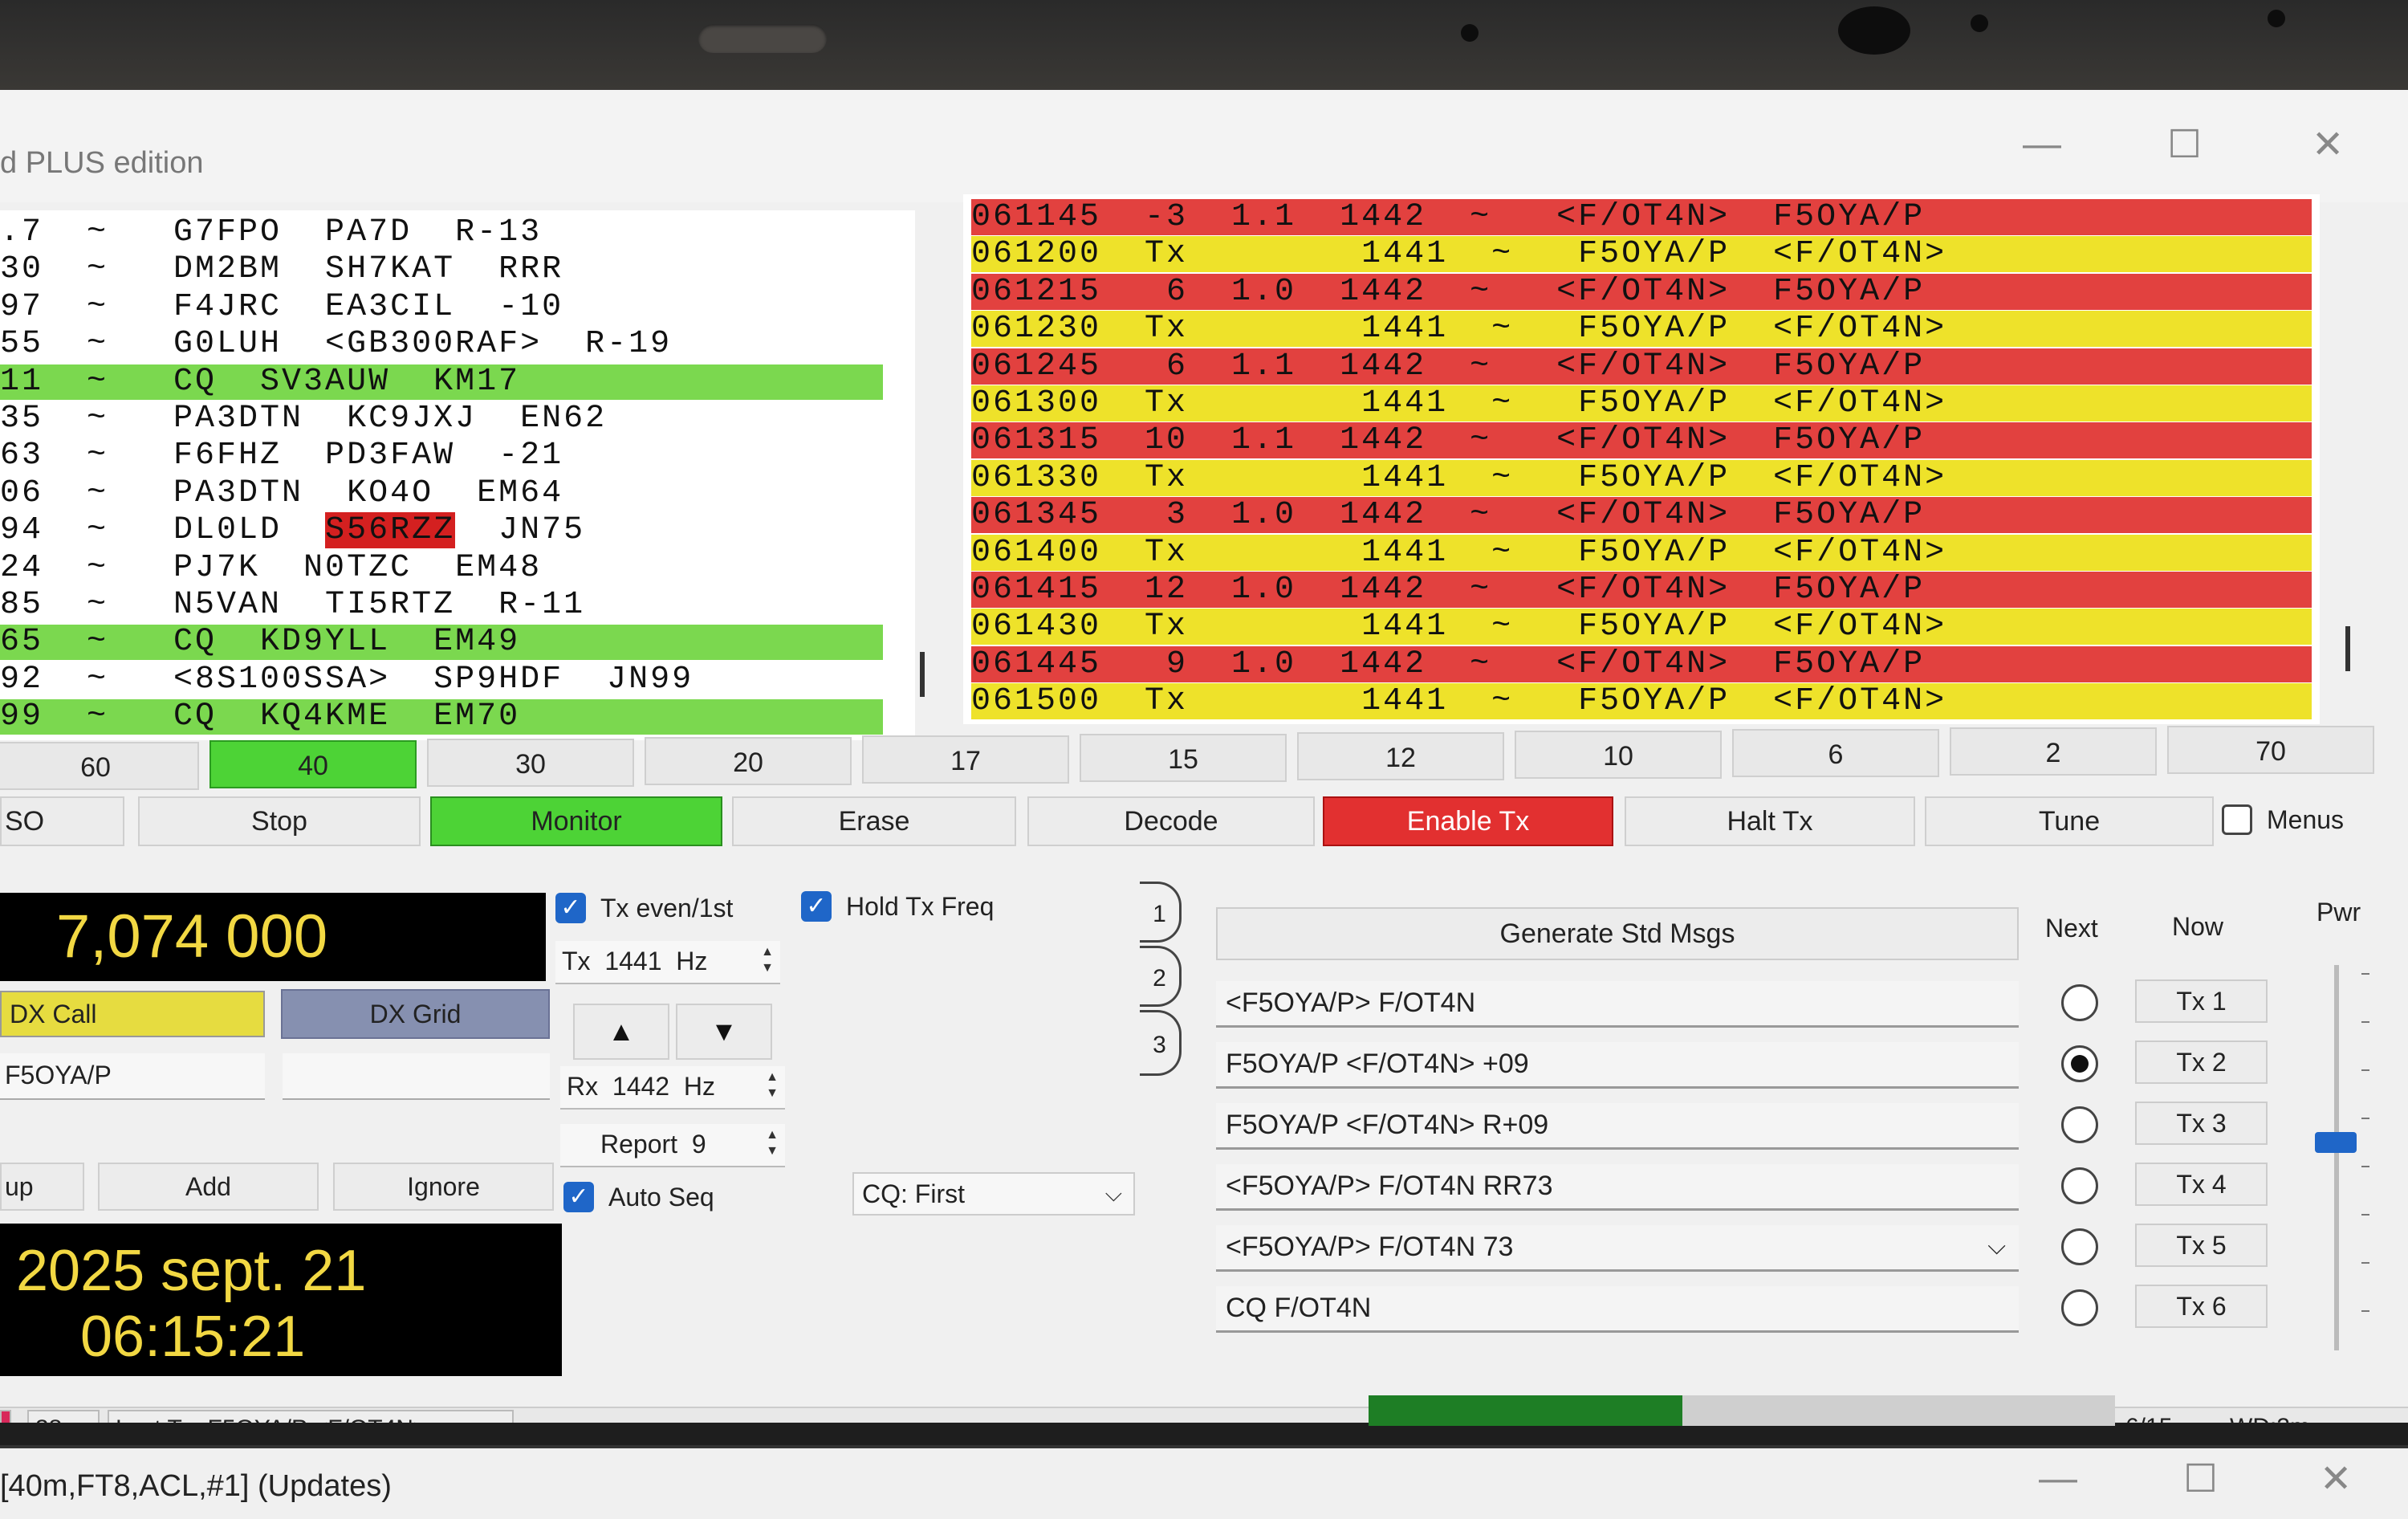  I want to click on tab-3: 3, so click(1161, 1043).